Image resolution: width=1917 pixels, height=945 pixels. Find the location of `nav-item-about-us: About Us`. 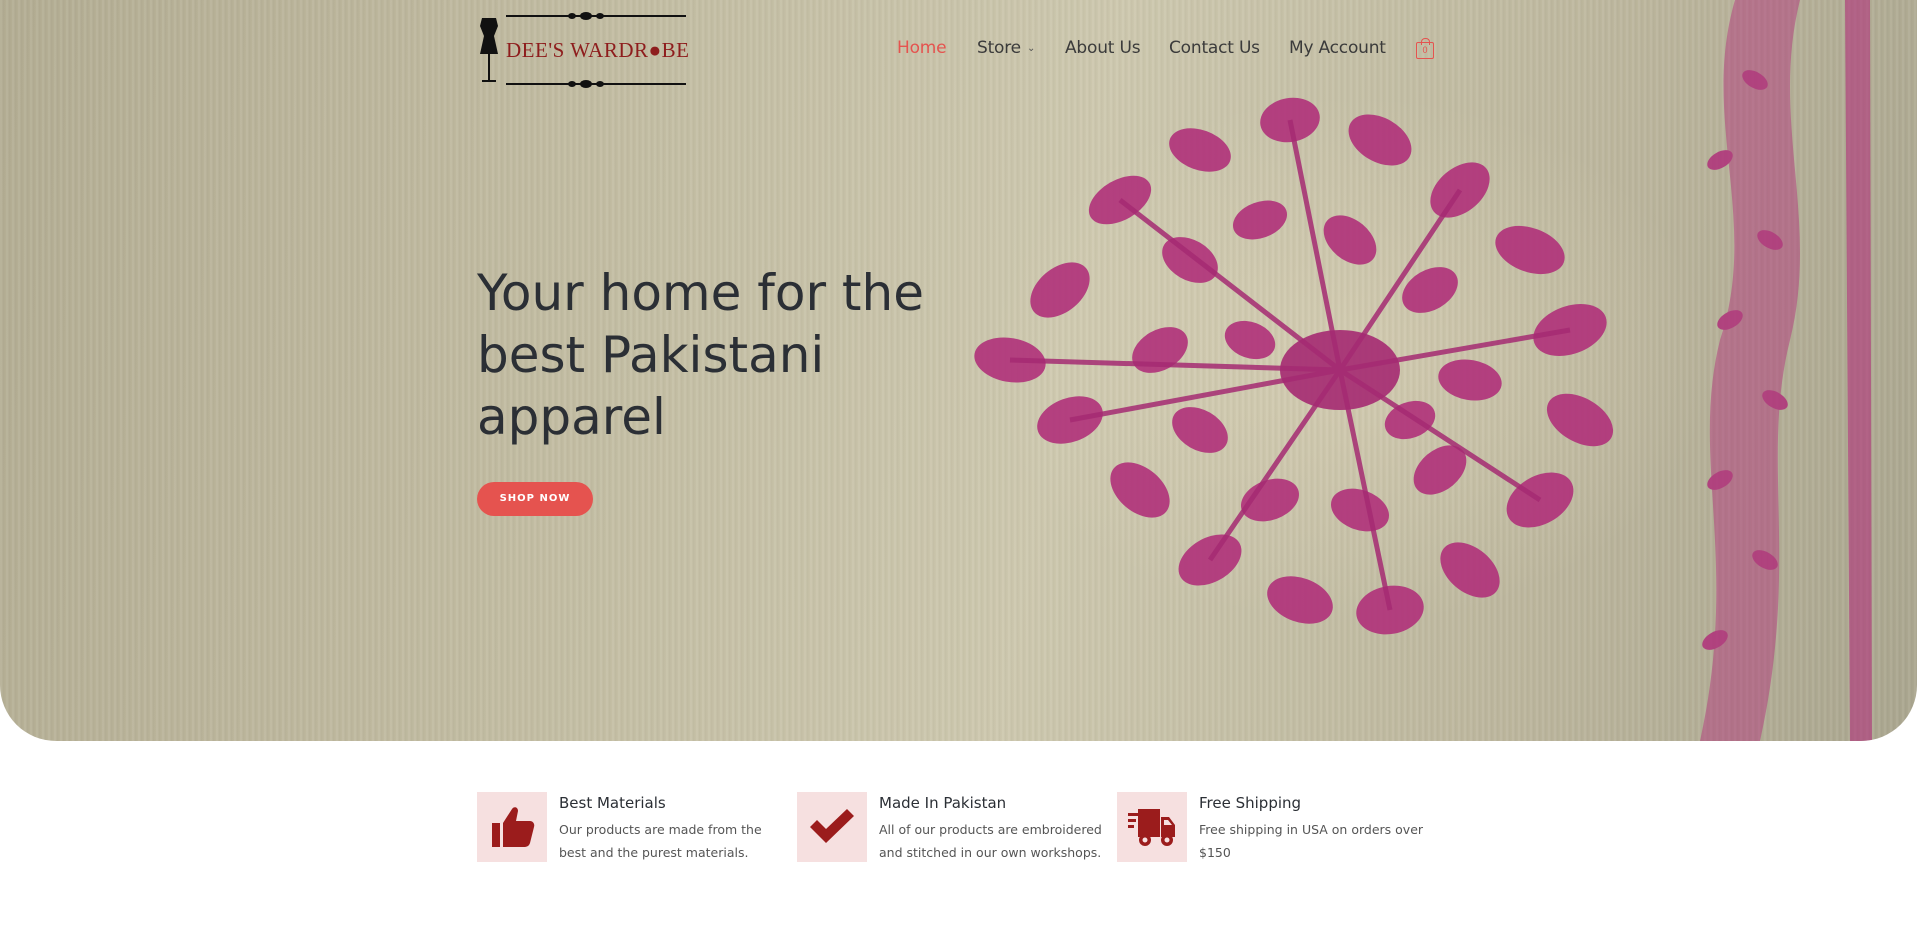

nav-item-about-us: About Us is located at coordinates (1103, 48).